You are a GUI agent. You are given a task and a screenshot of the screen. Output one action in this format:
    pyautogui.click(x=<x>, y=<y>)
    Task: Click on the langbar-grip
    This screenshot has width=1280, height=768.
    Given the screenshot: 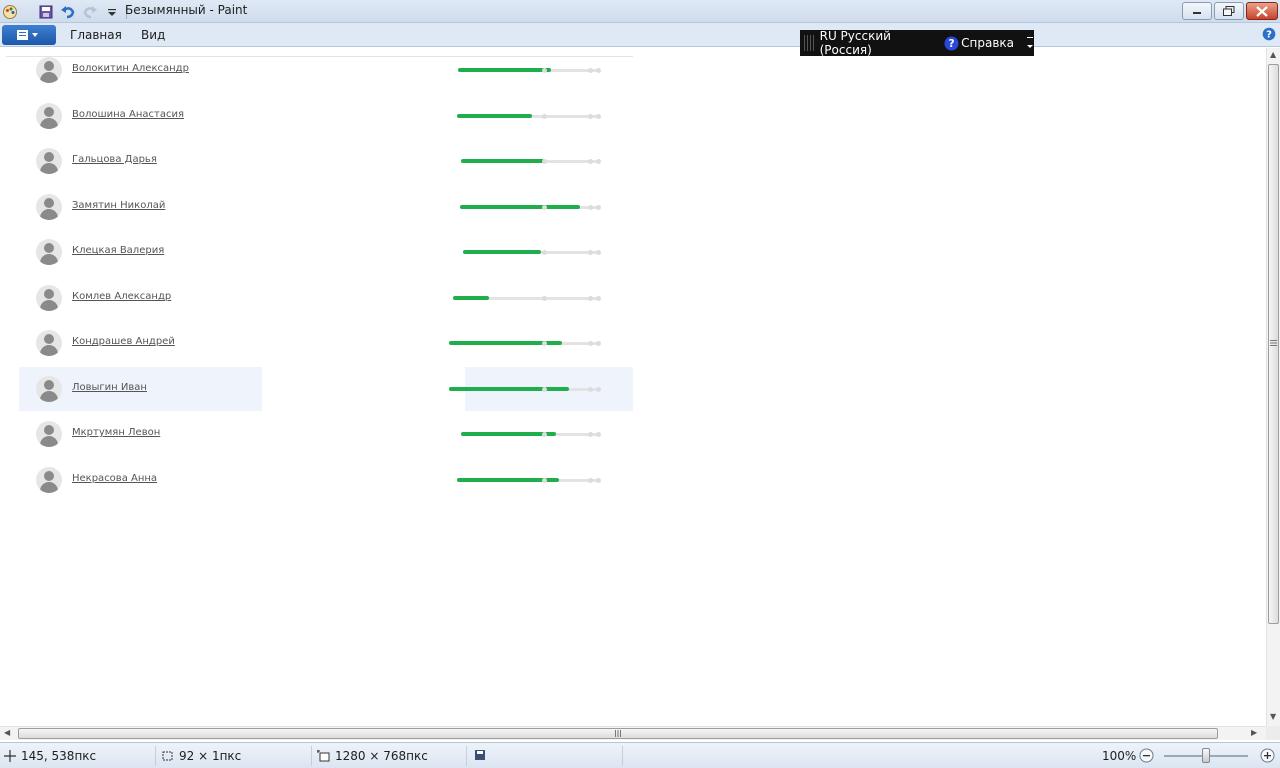 What is the action you would take?
    pyautogui.click(x=809, y=43)
    